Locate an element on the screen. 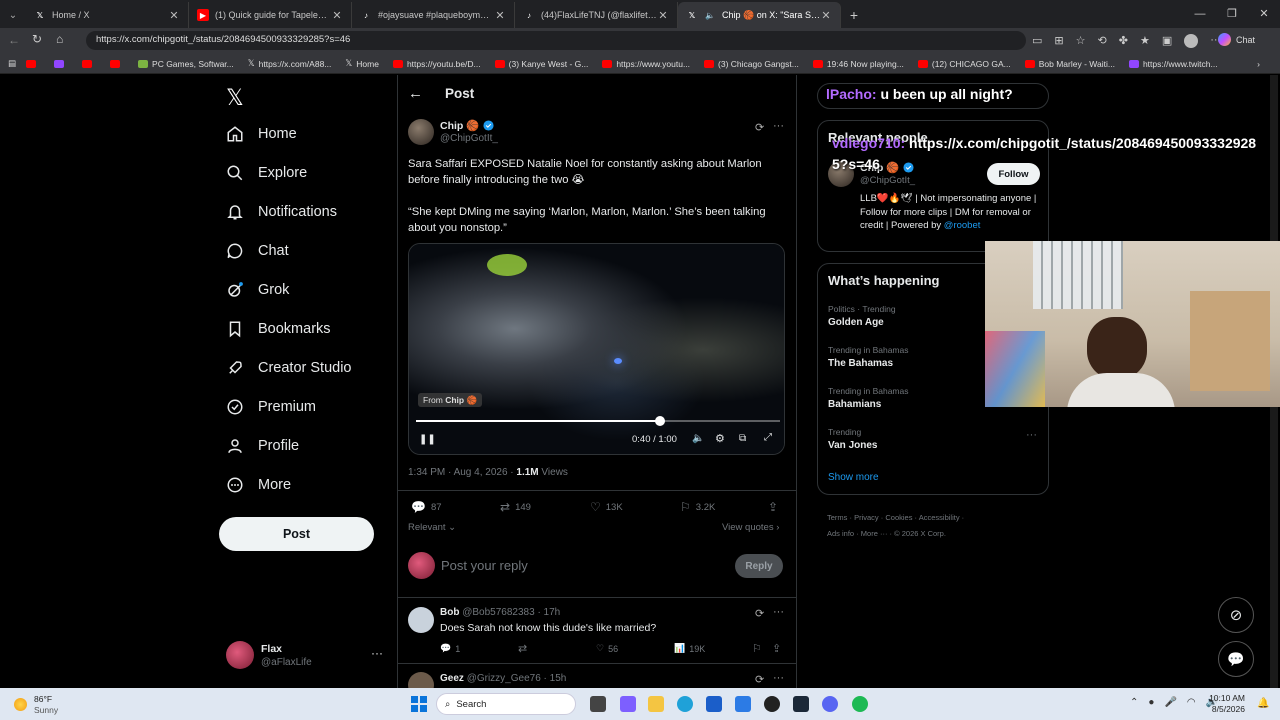 The width and height of the screenshot is (1280, 720). bookmark-item: 𝕏 Home is located at coordinates (362, 63).